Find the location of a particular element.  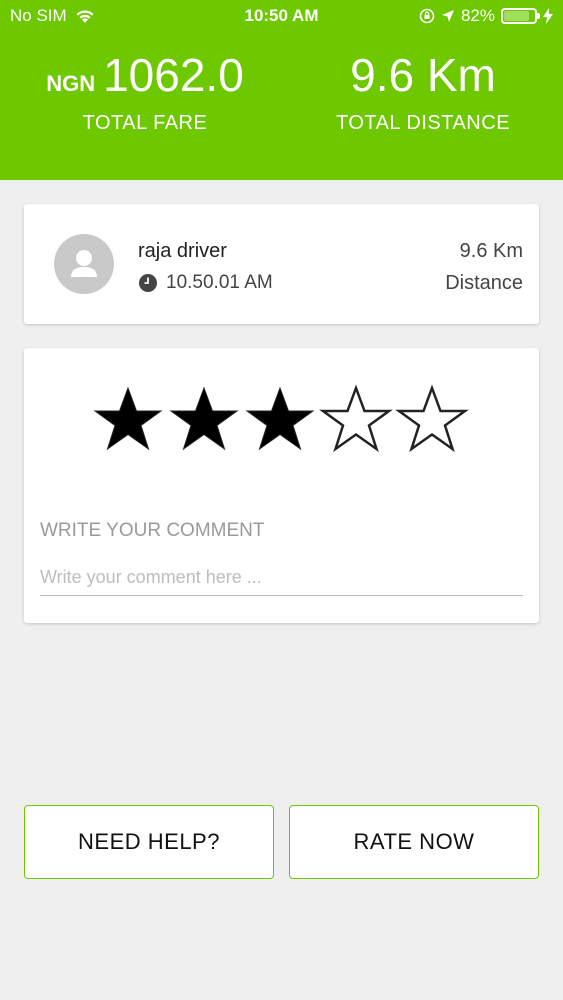

battery-percent: 82% is located at coordinates (477, 15).